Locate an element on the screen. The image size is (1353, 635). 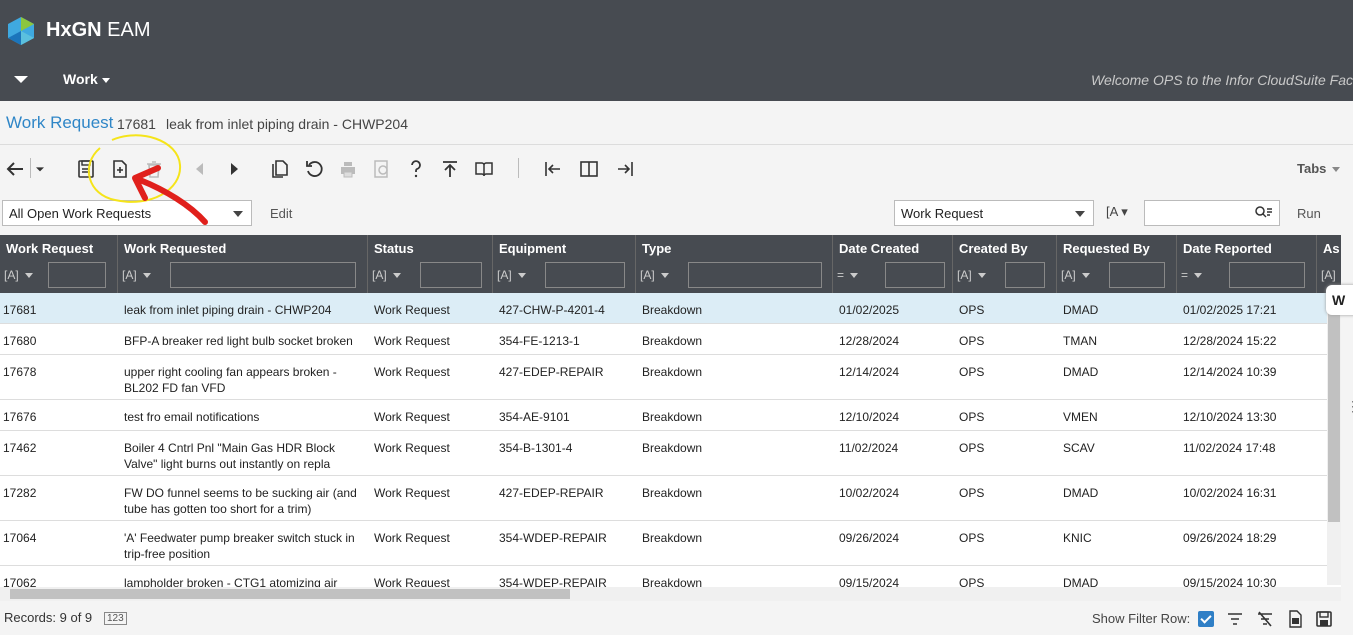
previous-record-icon is located at coordinates (200, 169).